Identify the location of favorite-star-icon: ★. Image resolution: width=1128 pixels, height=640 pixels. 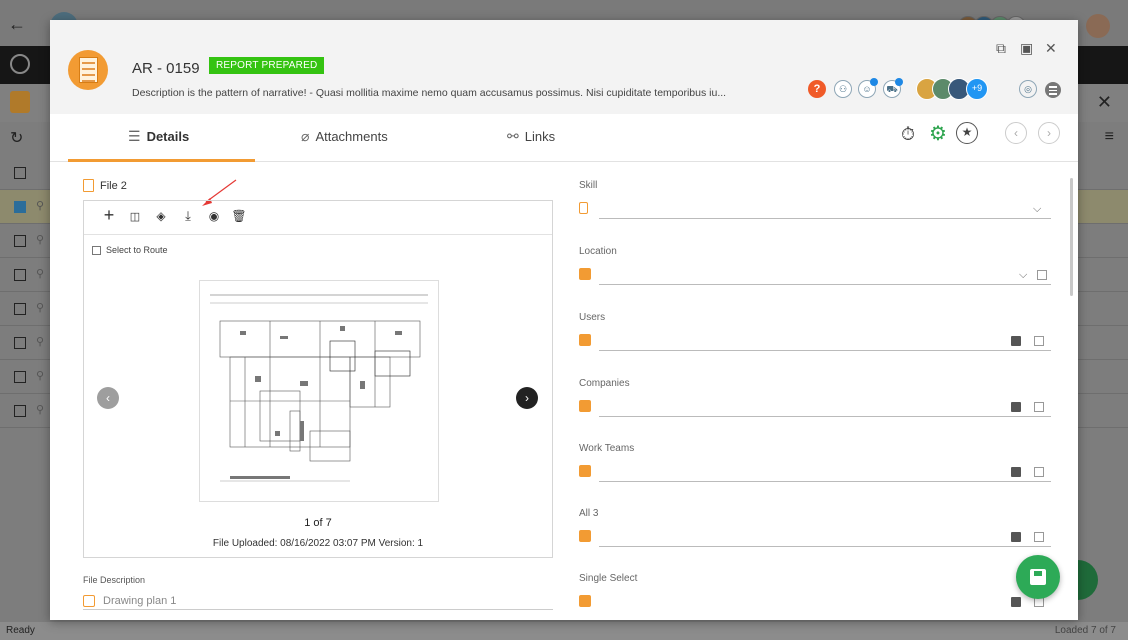
(967, 133).